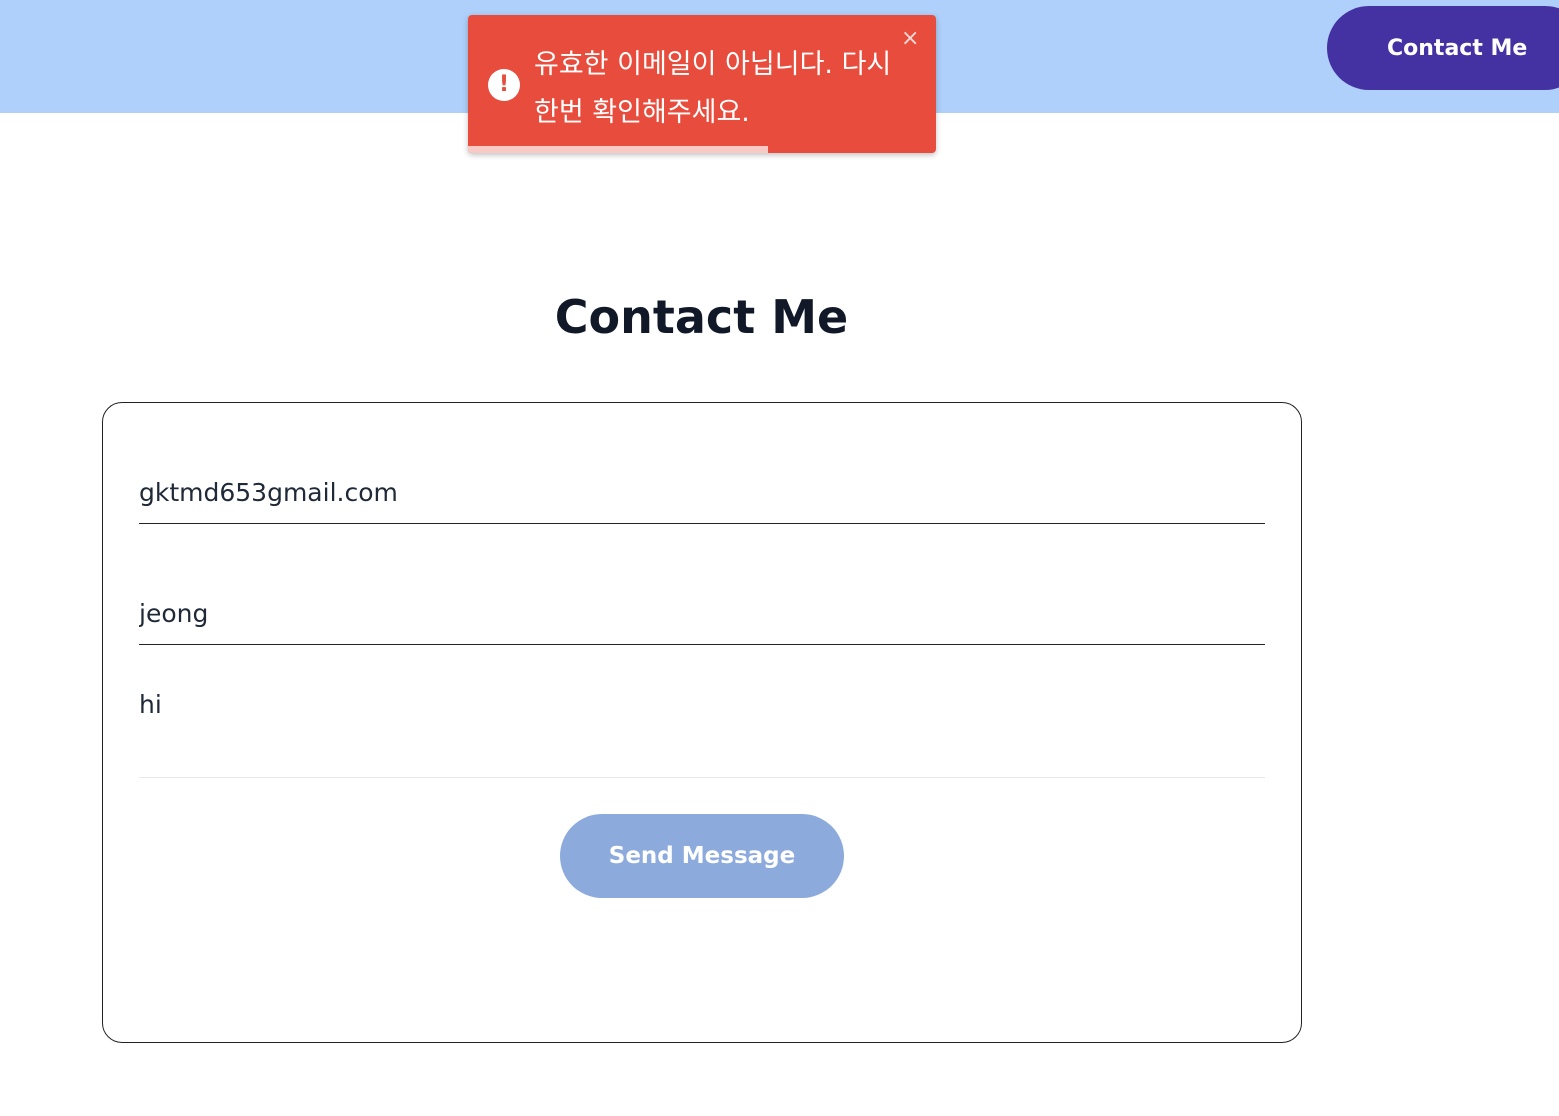 The height and width of the screenshot is (1116, 1559). What do you see at coordinates (713, 88) in the screenshot?
I see `toast-message: 유효한 이메일이 아닙니다. 다시 한번 확인해주세요.` at bounding box center [713, 88].